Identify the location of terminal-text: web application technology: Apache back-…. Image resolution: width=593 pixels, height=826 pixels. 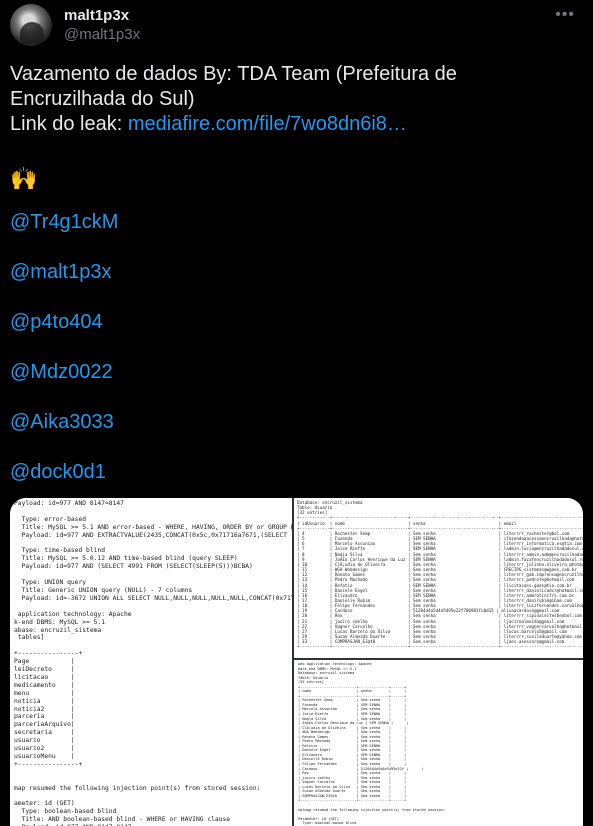
(372, 744).